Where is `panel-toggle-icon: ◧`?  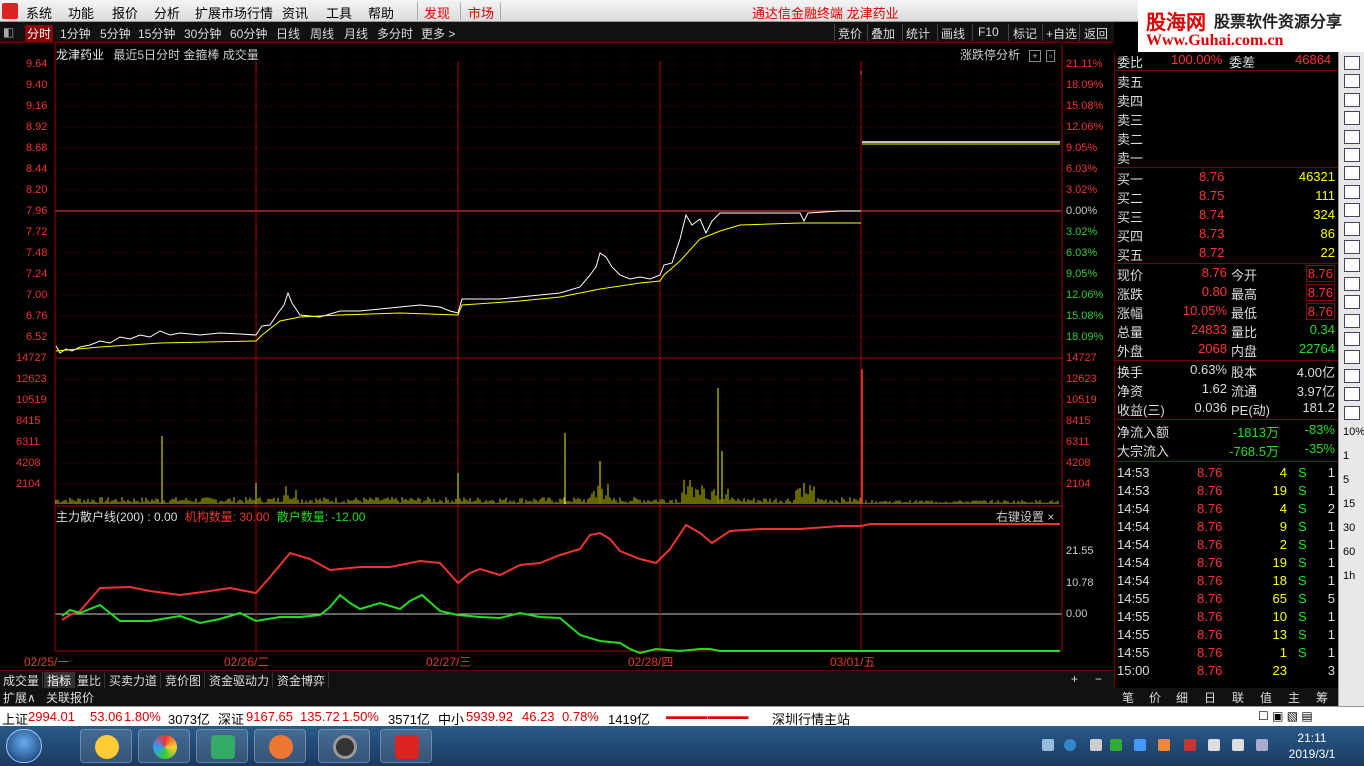
panel-toggle-icon: ◧ is located at coordinates (8, 32).